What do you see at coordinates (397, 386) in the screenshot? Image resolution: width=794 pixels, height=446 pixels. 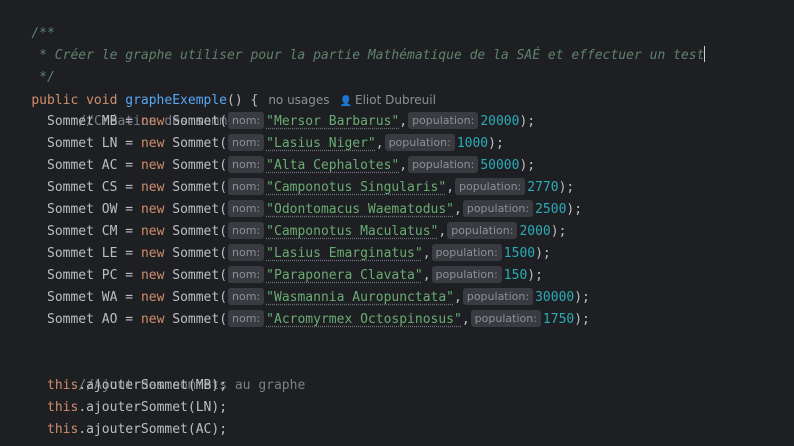 I see `ajout-sommet-line: this.ajouterSommet(MB);` at bounding box center [397, 386].